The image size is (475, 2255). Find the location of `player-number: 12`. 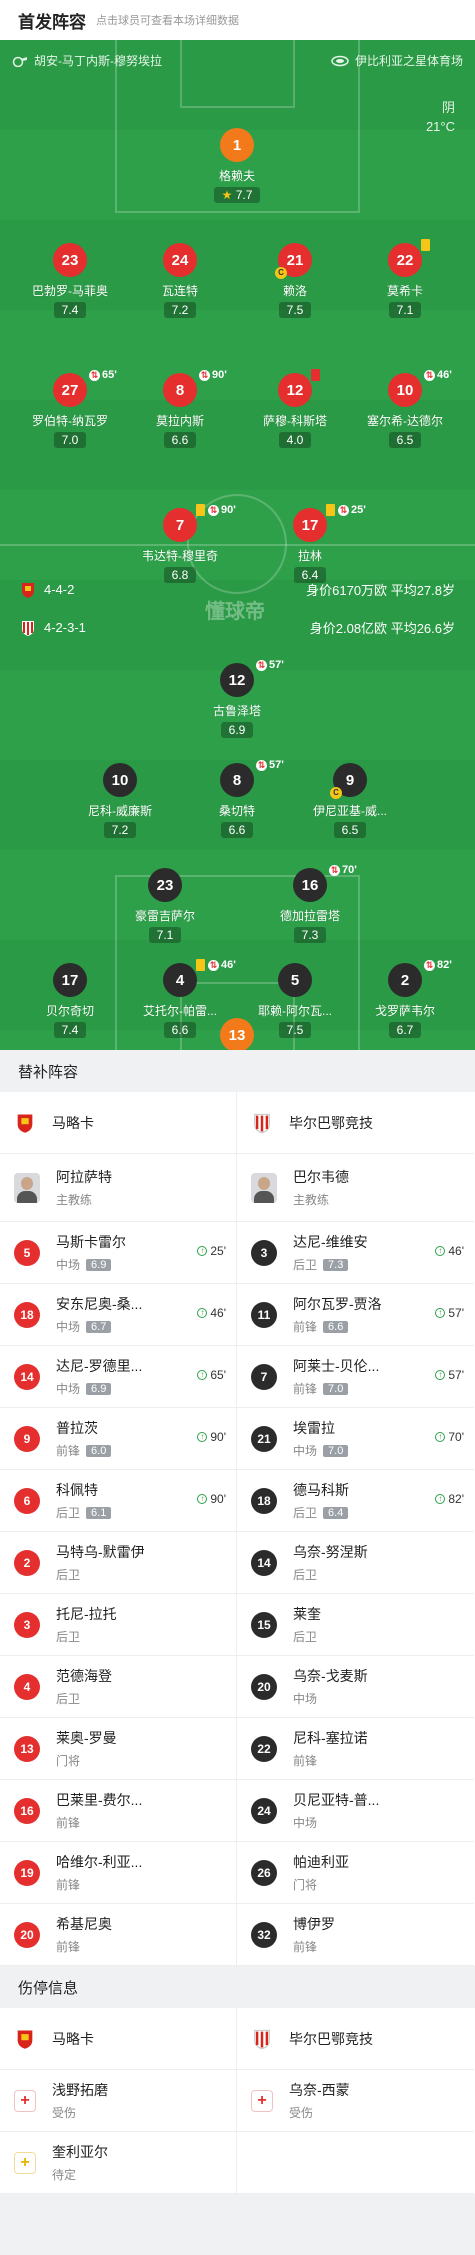

player-number: 12 is located at coordinates (299, 388).